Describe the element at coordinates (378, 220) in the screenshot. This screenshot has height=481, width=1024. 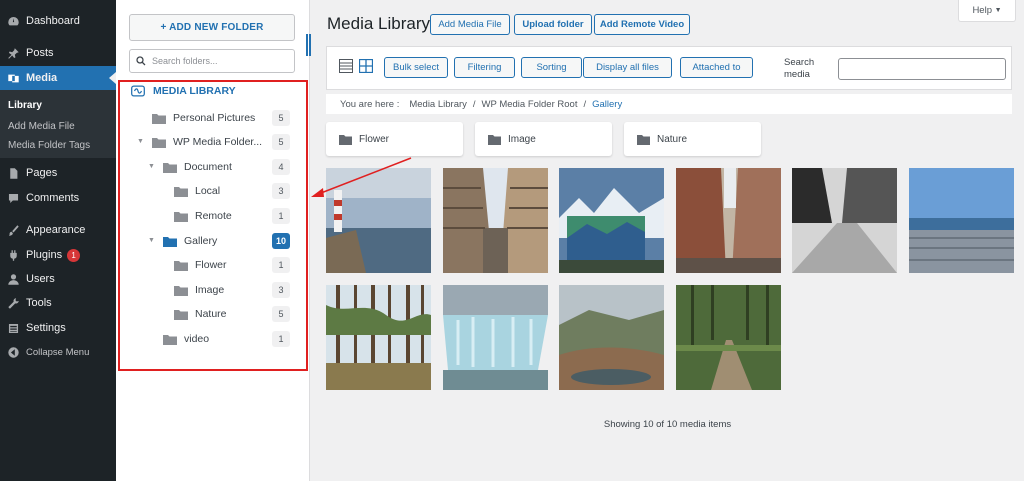
I see `media-thumbnail-lighthouse` at that location.